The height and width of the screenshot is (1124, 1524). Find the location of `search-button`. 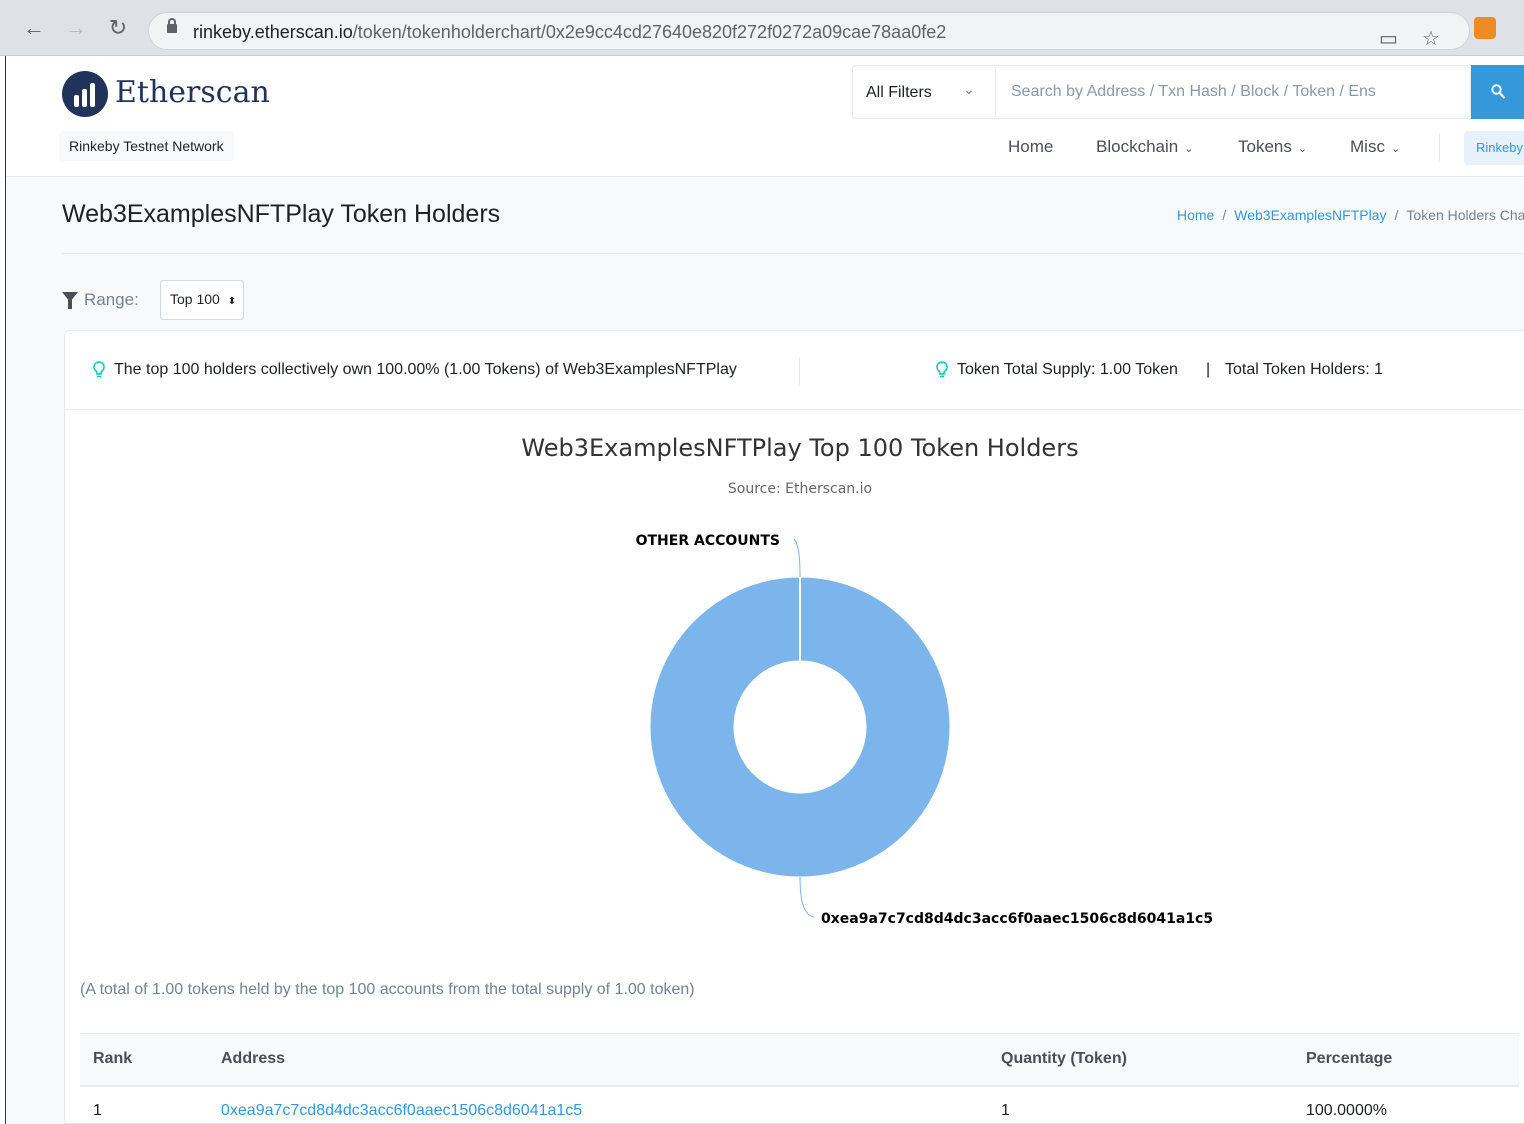

search-button is located at coordinates (1497, 92).